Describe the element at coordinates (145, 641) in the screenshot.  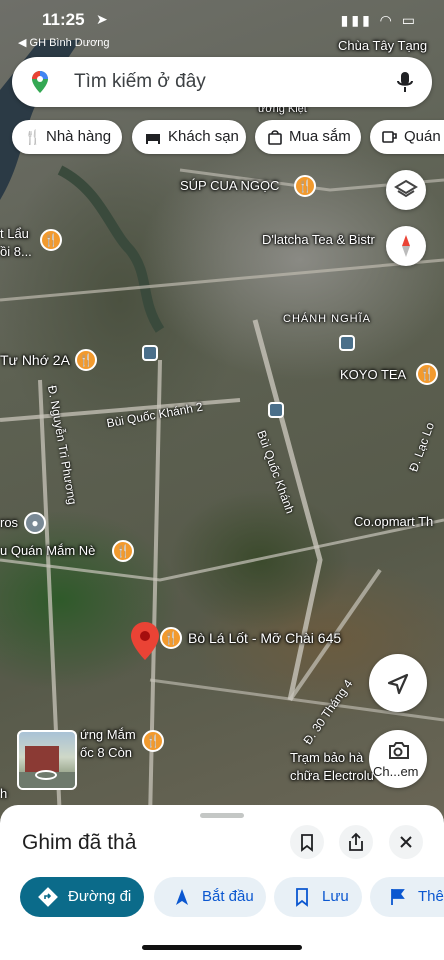
I see `dropped-pin-icon` at that location.